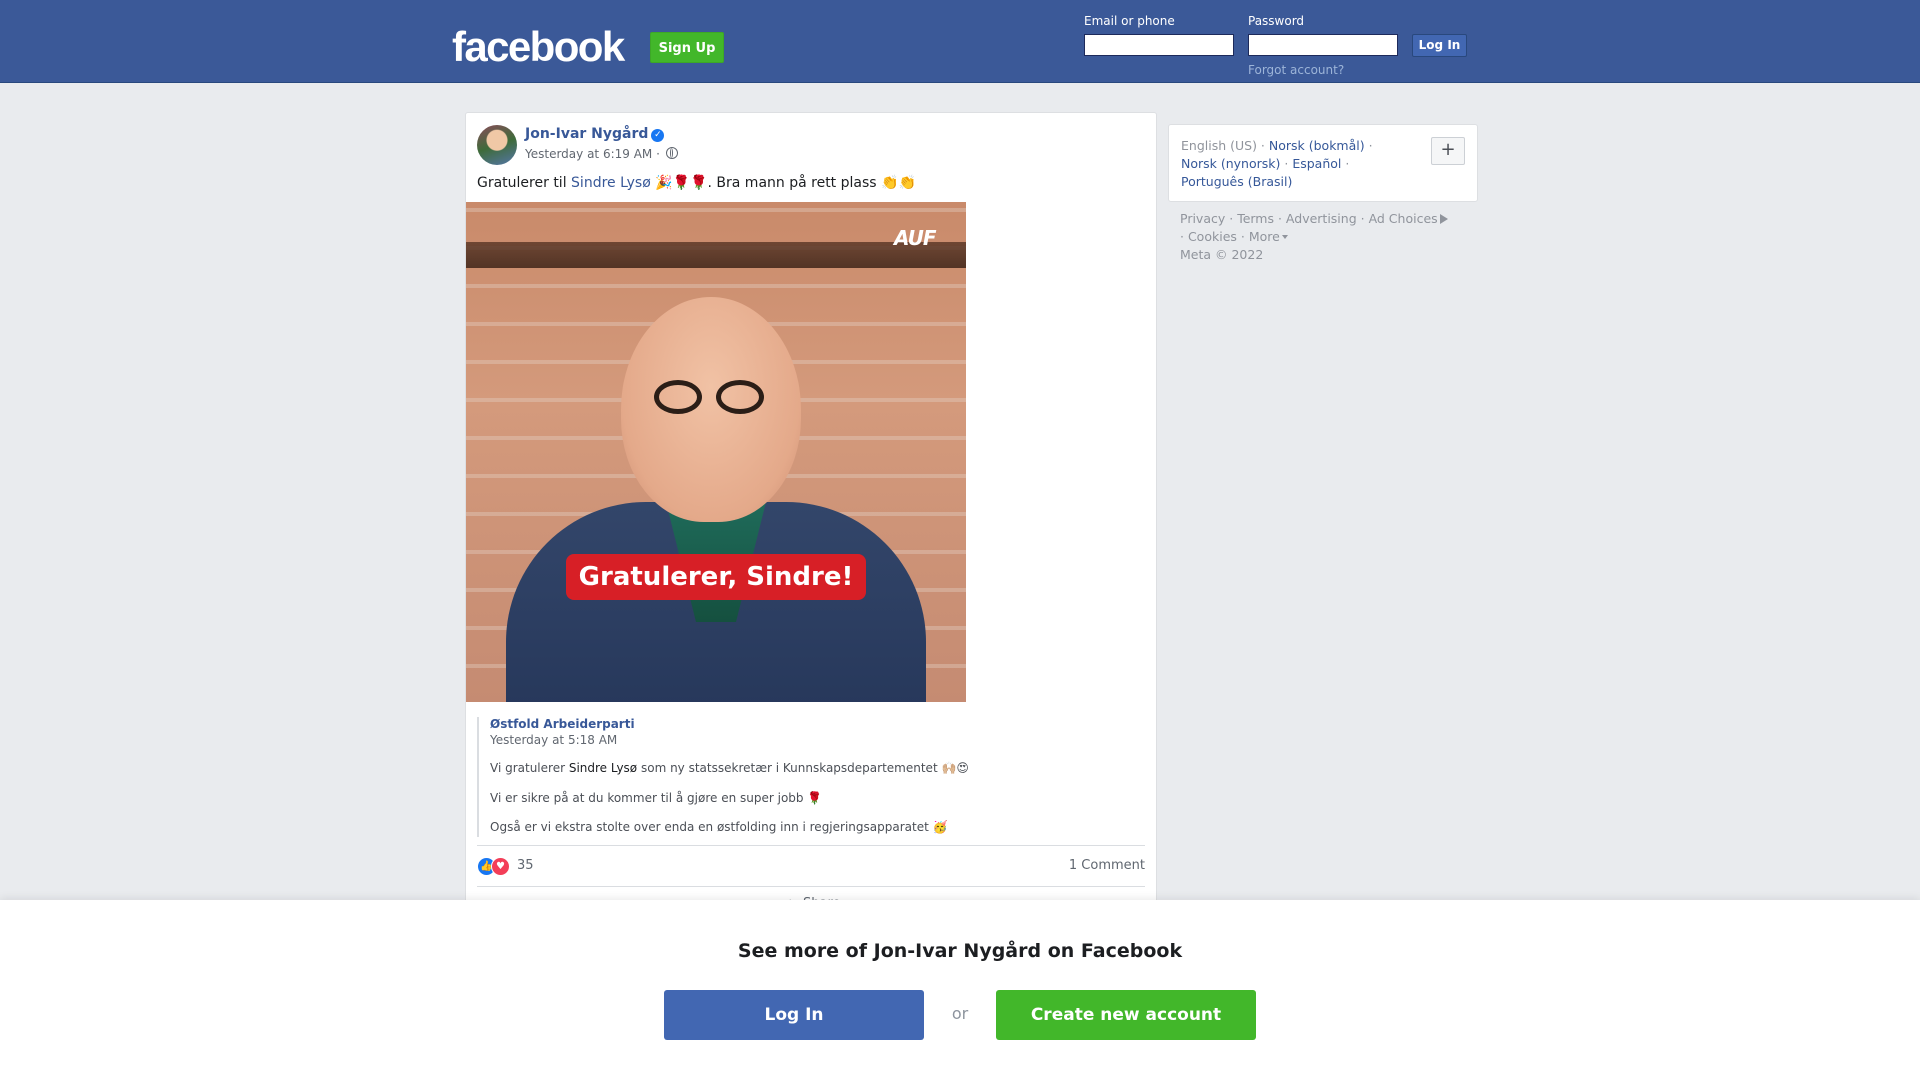 The height and width of the screenshot is (1080, 1920). I want to click on post-text-start: Gratulerer til, so click(524, 183).